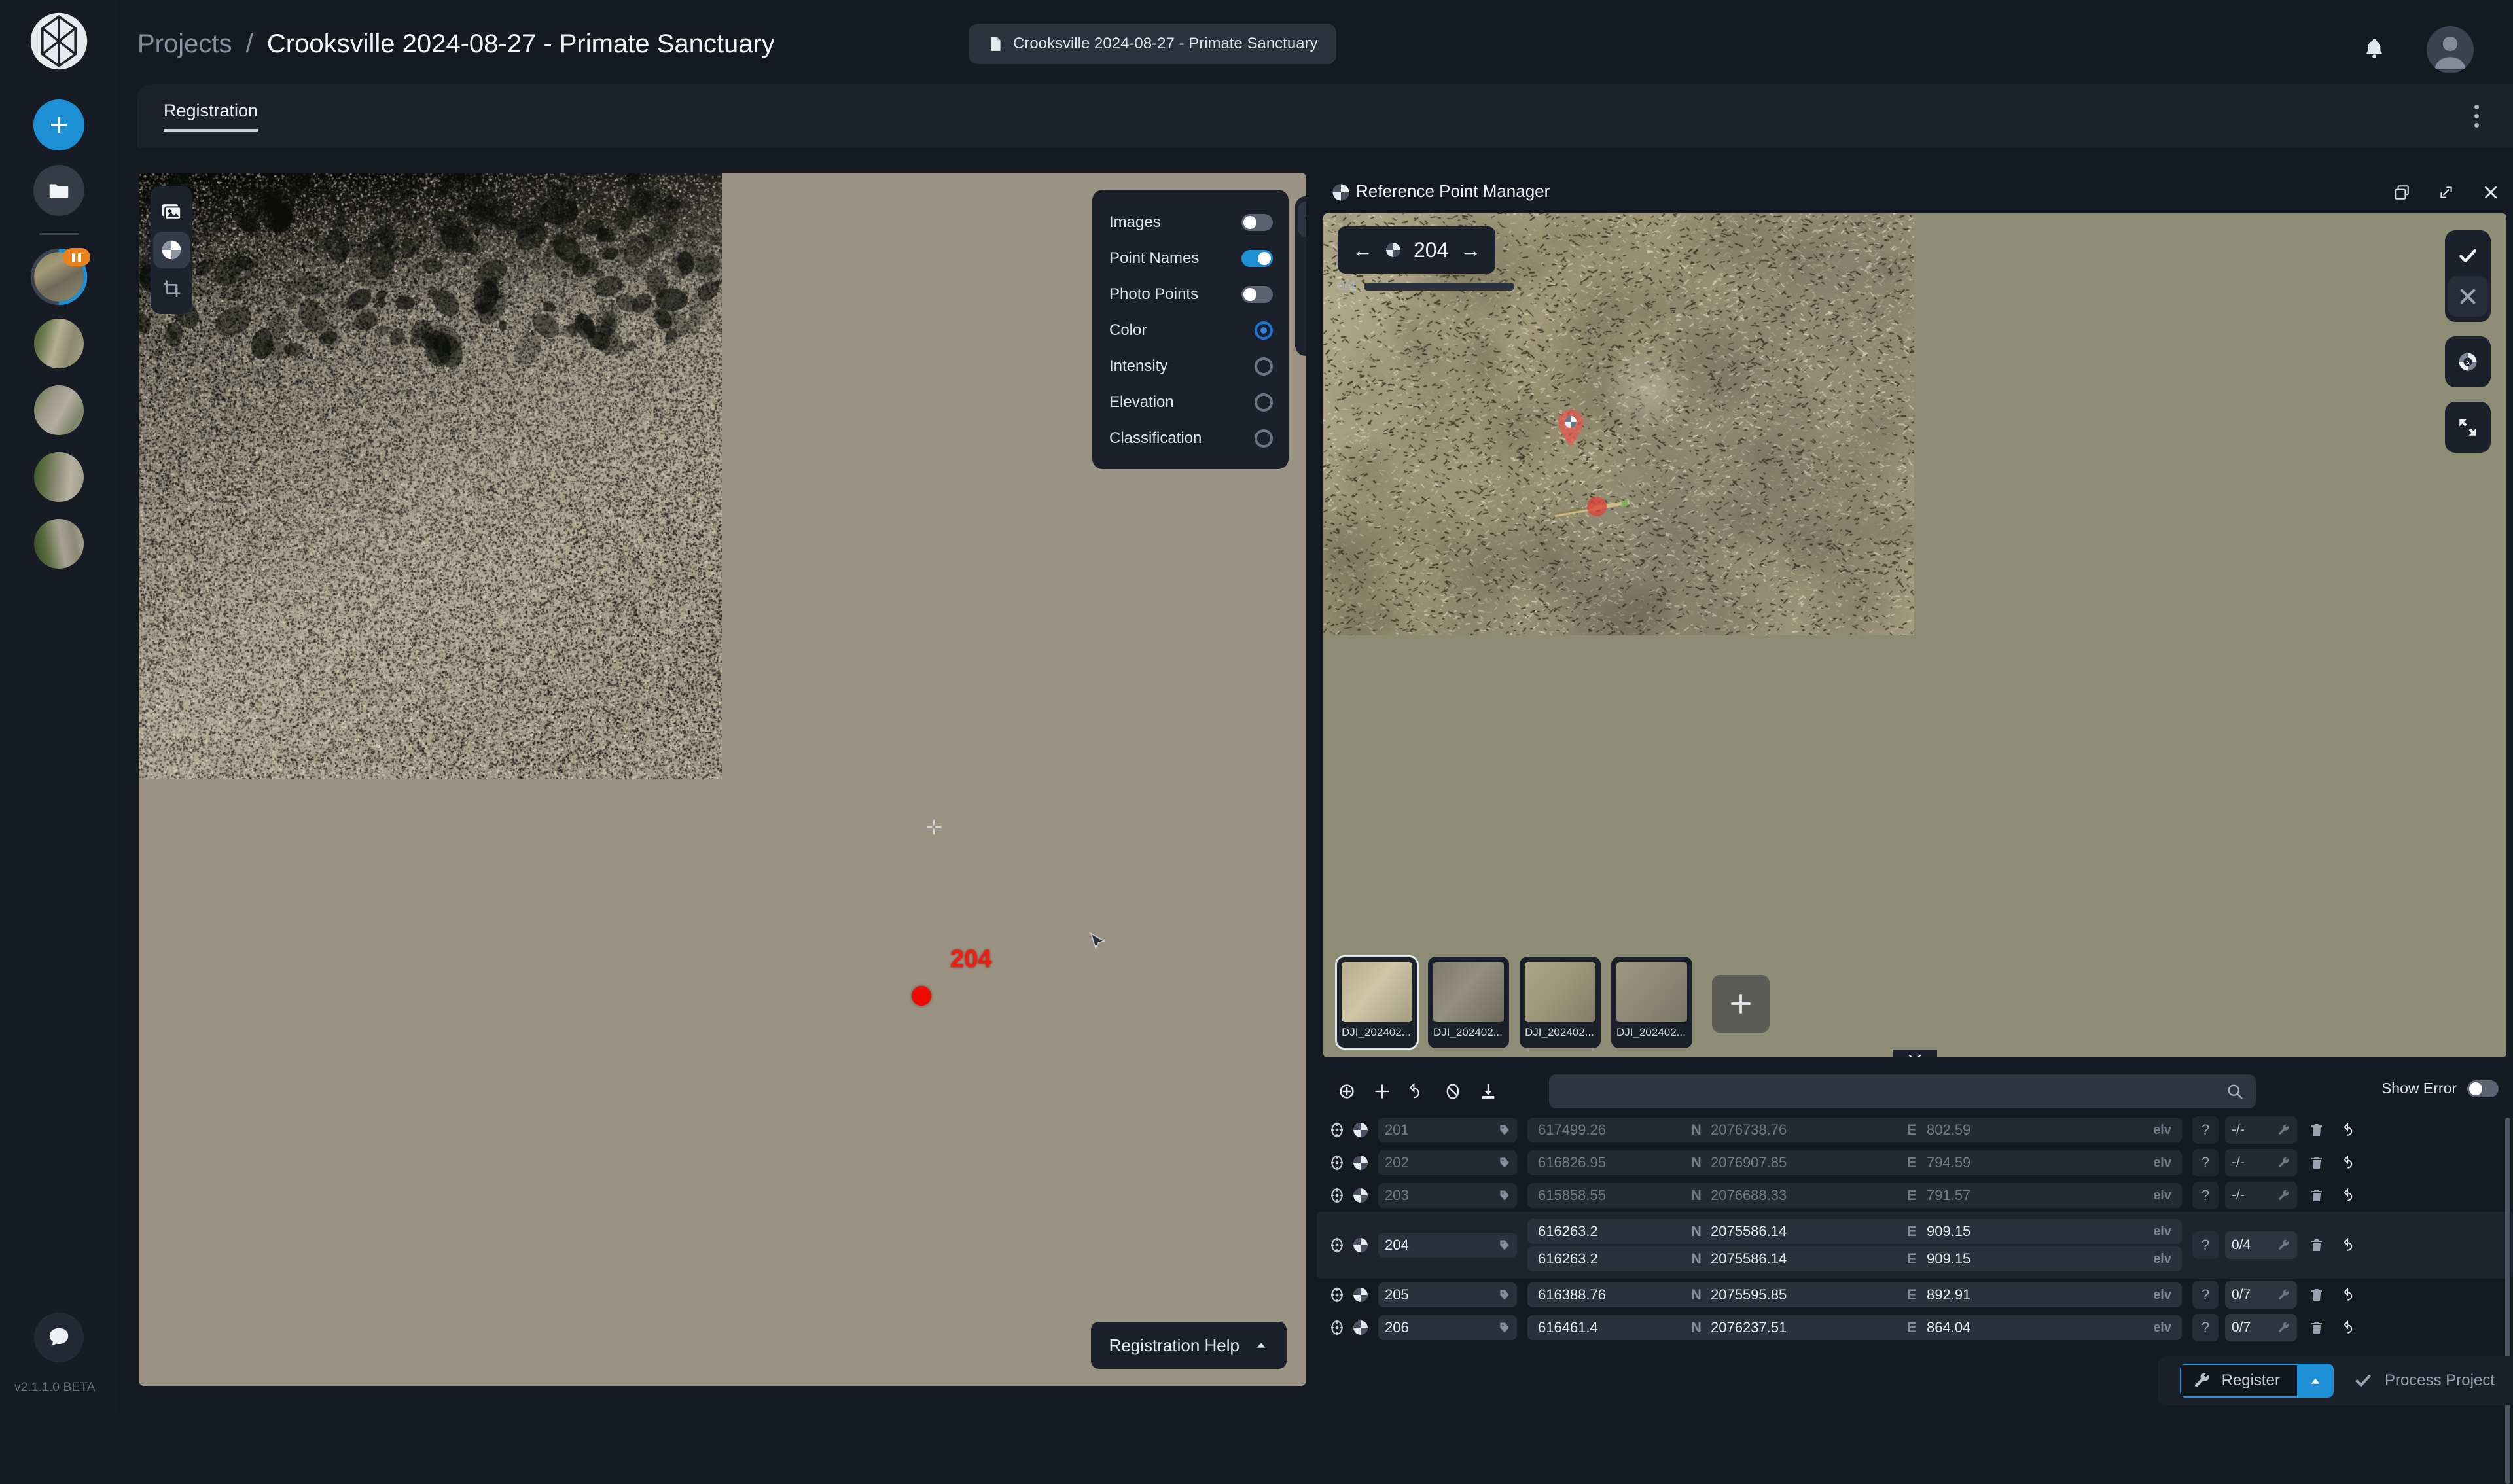 The width and height of the screenshot is (2513, 1484). I want to click on point-name-field: 204, so click(1447, 1246).